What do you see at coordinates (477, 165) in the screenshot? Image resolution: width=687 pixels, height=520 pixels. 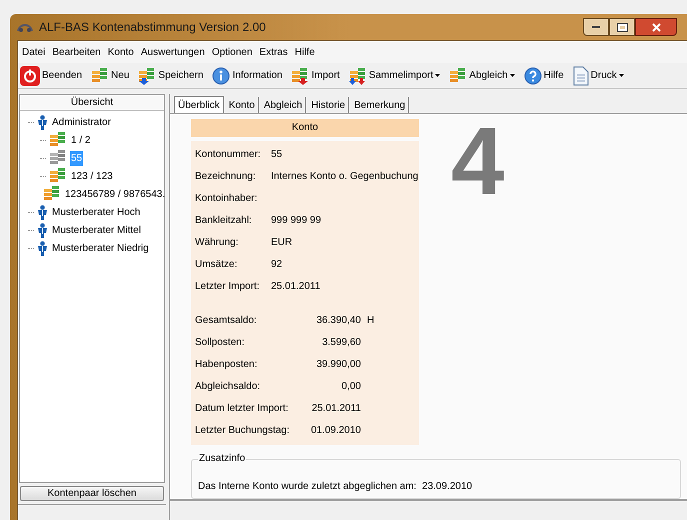 I see `big-number: 4` at bounding box center [477, 165].